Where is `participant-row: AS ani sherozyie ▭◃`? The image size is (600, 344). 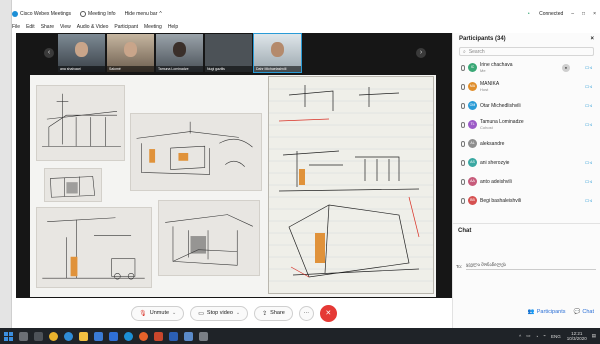 participant-row: AS ani sherozyie ▭◃ is located at coordinates (526, 162).